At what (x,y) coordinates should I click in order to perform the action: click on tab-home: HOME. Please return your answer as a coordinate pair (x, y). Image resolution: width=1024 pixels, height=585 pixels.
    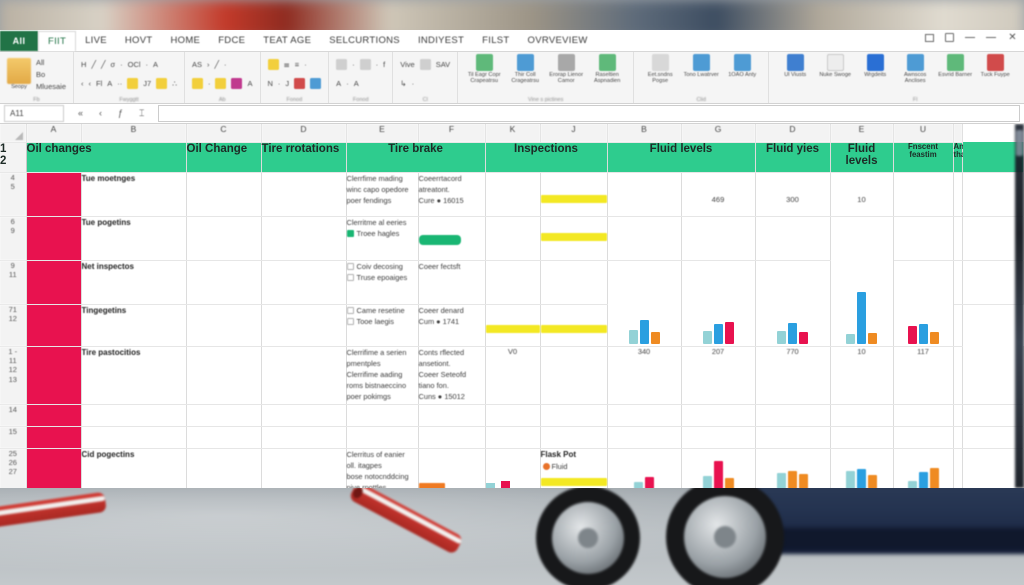
    Looking at the image, I should click on (185, 41).